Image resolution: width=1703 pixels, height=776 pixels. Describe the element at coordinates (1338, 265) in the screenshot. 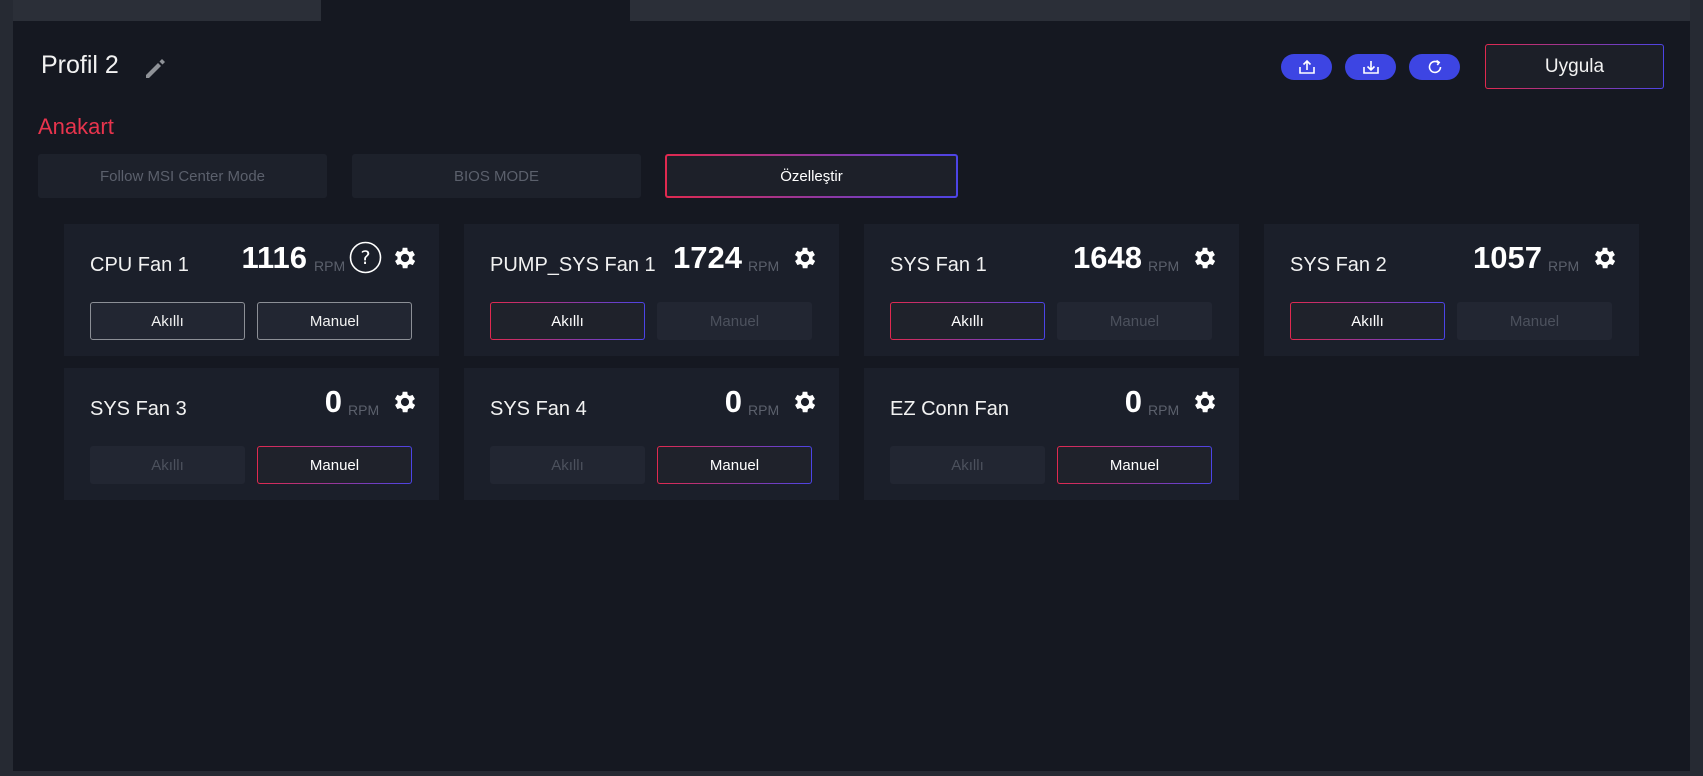

I see `fan-name: SYS Fan 2` at that location.